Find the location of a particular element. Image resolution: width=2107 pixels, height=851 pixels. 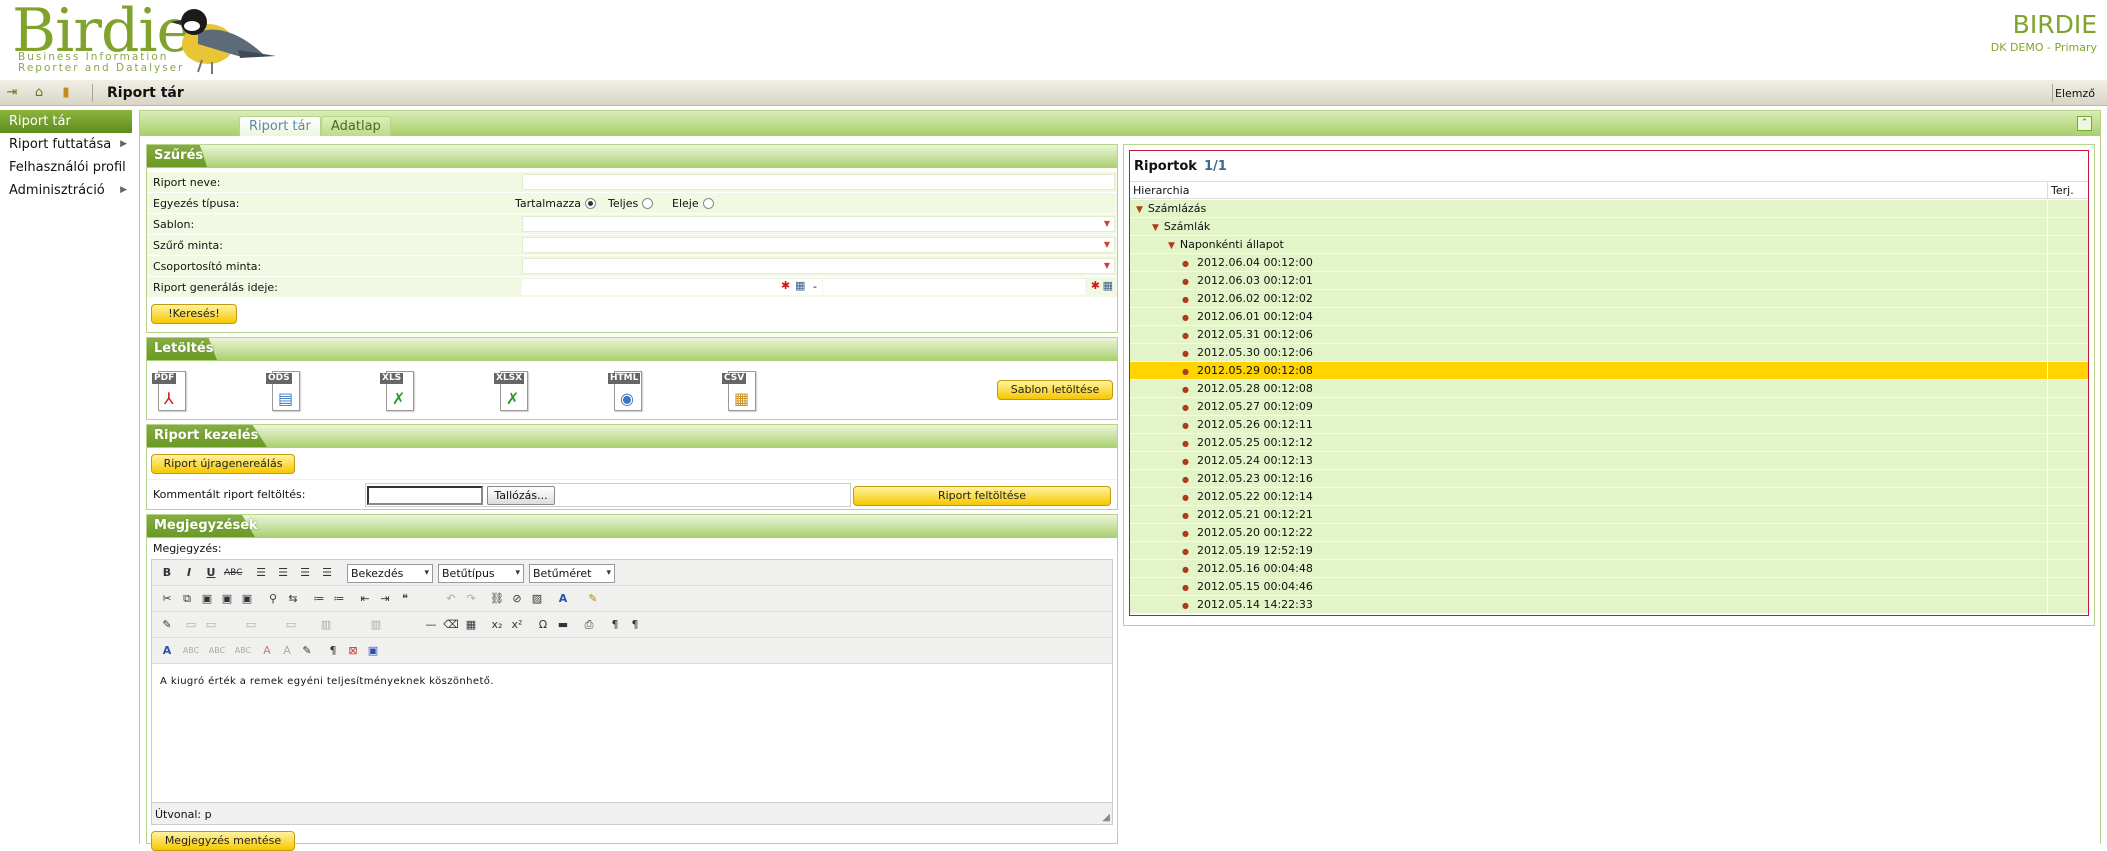

strikethrough-icon: ABC is located at coordinates (233, 573).